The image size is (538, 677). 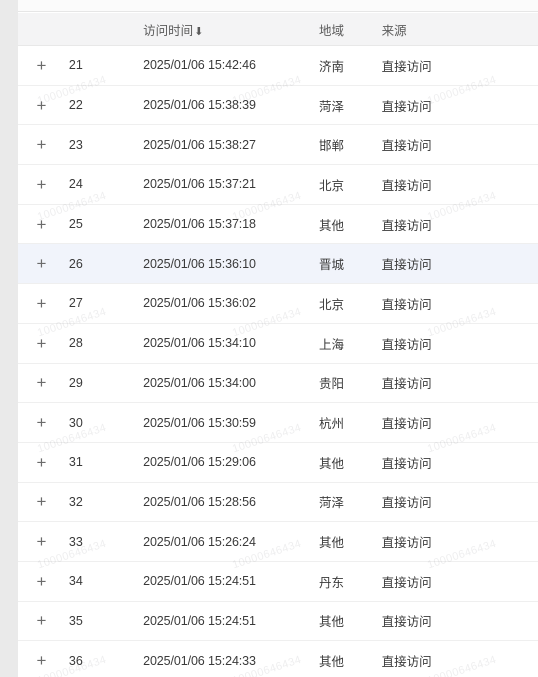 What do you see at coordinates (168, 30) in the screenshot?
I see `column-header-visit-time-label: 访问时间` at bounding box center [168, 30].